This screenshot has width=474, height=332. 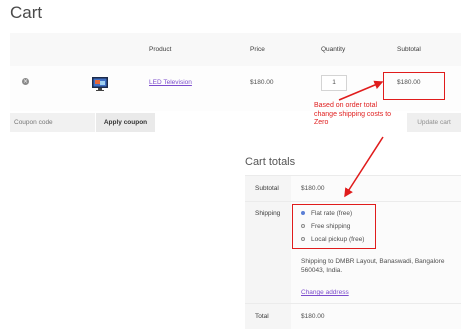 I want to click on shipping-label: Shipping, so click(x=268, y=213).